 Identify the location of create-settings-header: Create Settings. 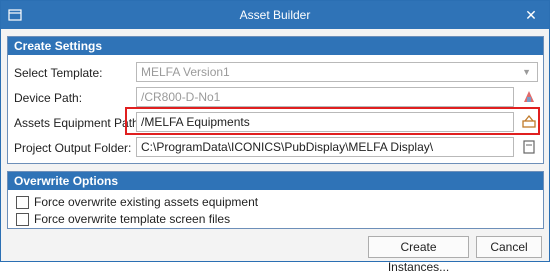
(275, 46).